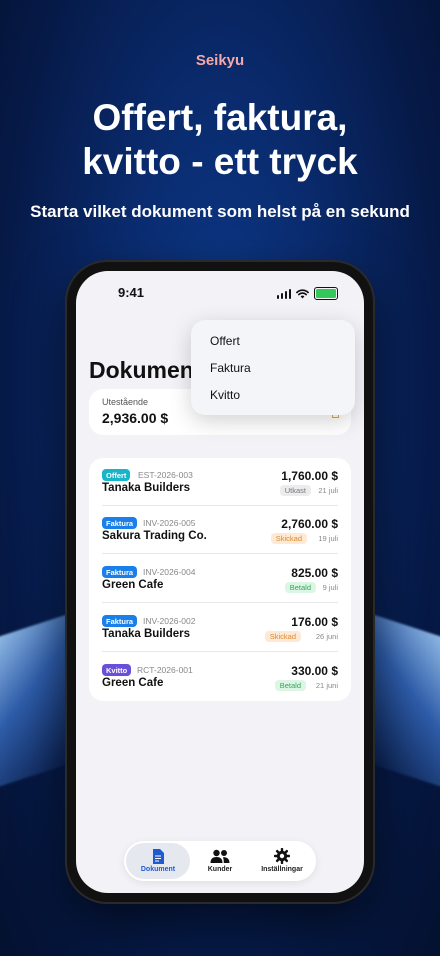 This screenshot has width=440, height=956. Describe the element at coordinates (220, 869) in the screenshot. I see `tab-label: Kunder` at that location.